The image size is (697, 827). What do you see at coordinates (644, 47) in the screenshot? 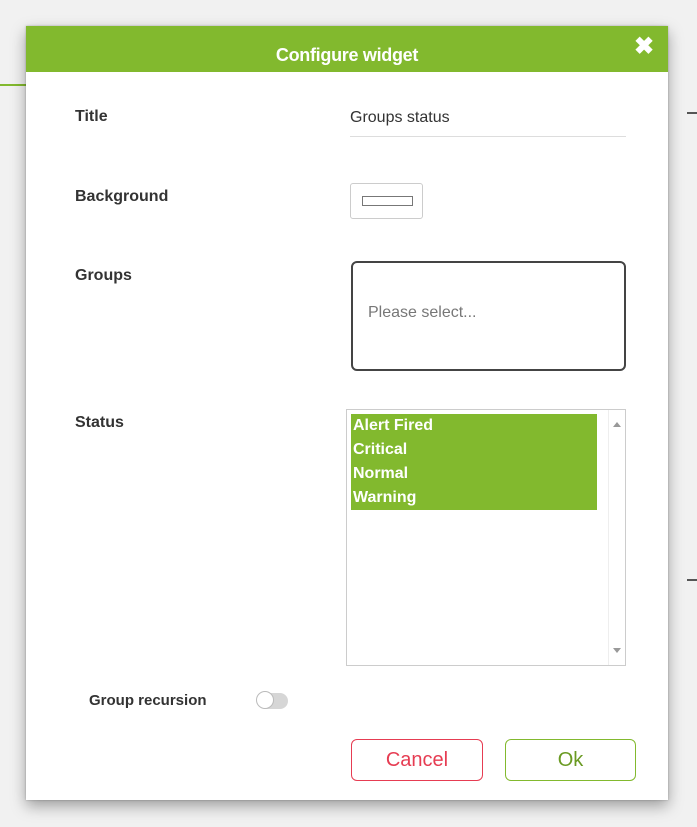
I see `close-icon: ✖` at bounding box center [644, 47].